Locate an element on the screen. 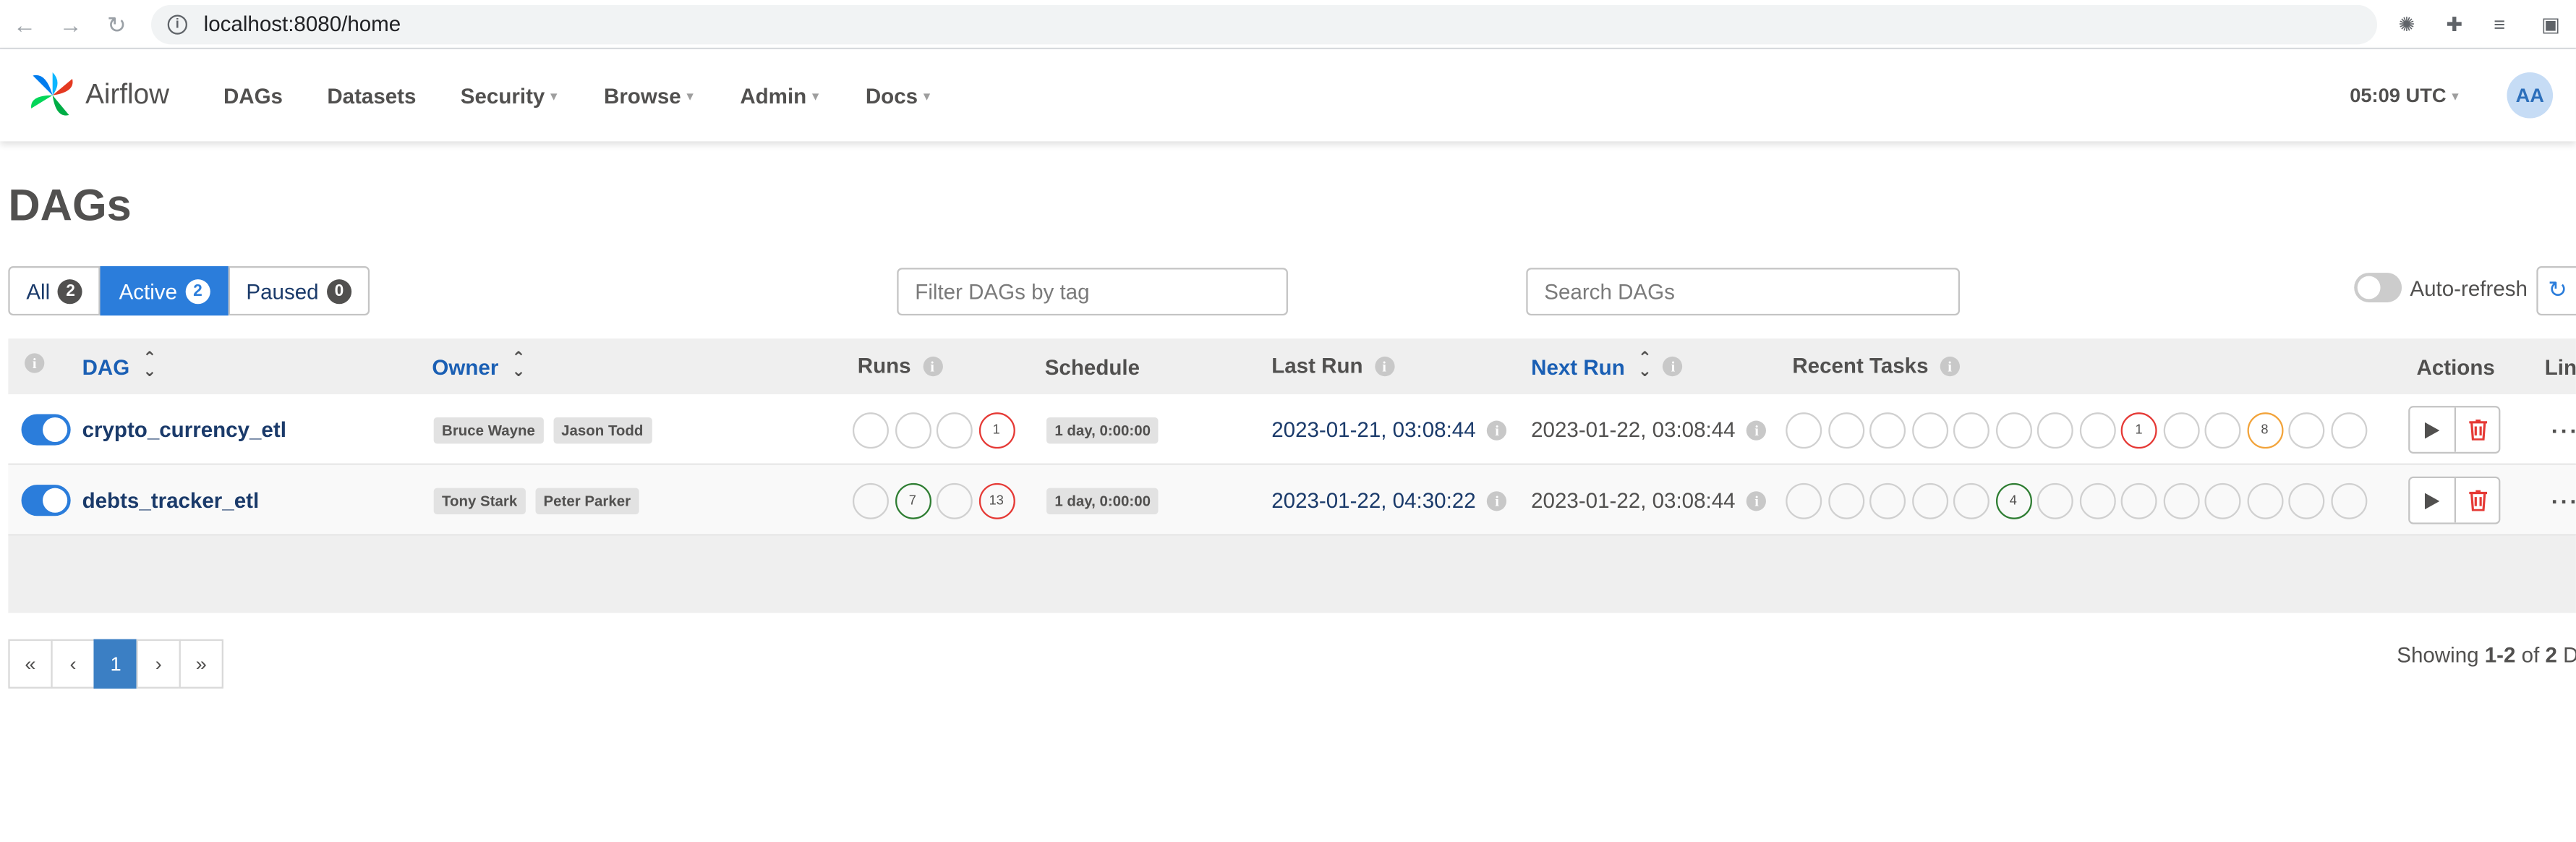 This screenshot has height=842, width=2576. filter-all-button: All 2 is located at coordinates (55, 290).